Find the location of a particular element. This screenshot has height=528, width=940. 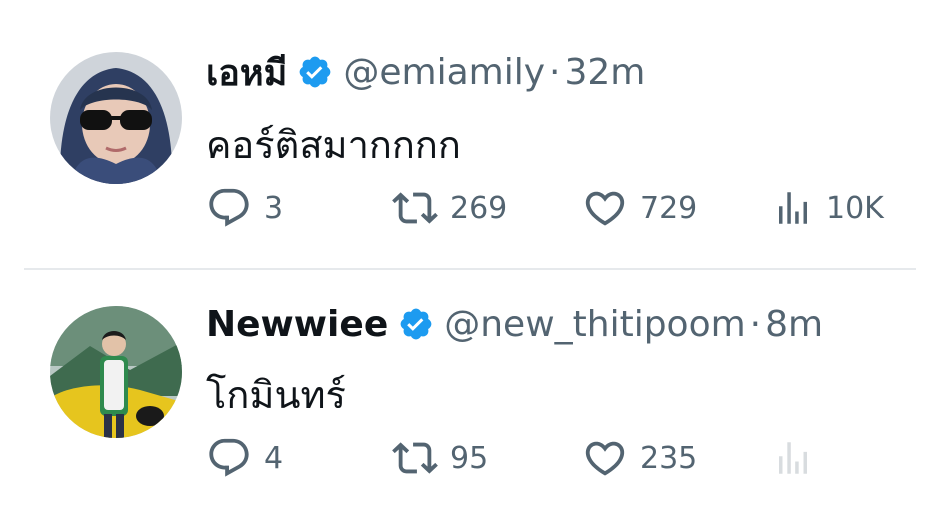

timestamp: 32m is located at coordinates (605, 72).